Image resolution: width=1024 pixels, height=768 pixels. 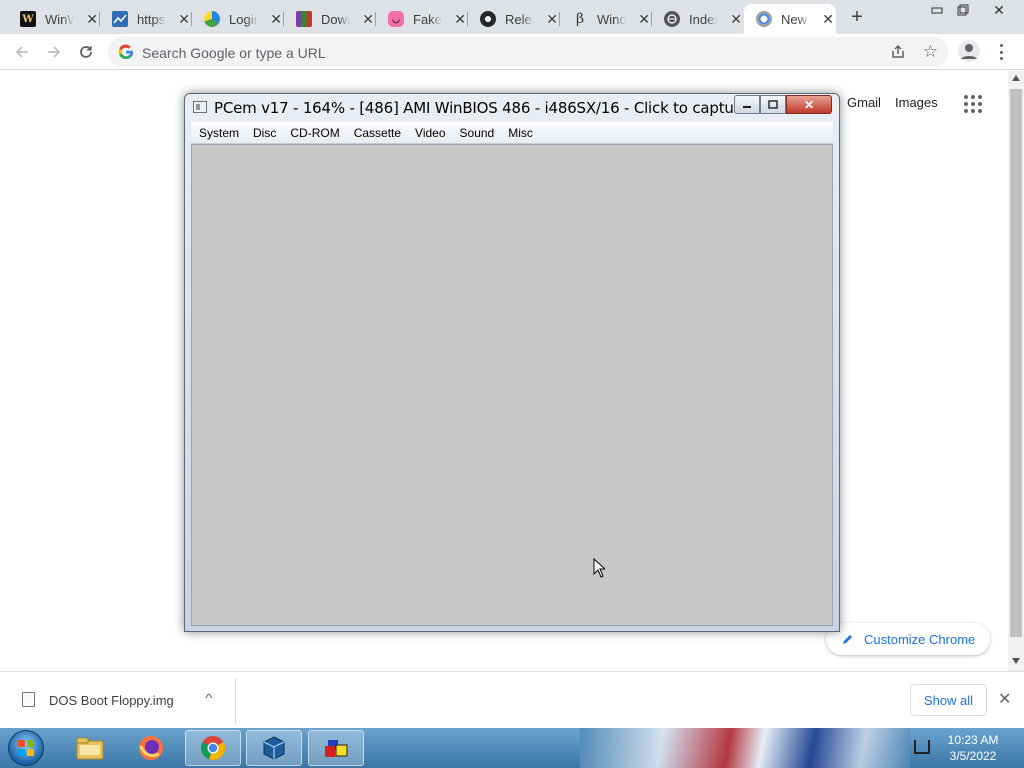 What do you see at coordinates (90, 748) in the screenshot?
I see `explorer-icon` at bounding box center [90, 748].